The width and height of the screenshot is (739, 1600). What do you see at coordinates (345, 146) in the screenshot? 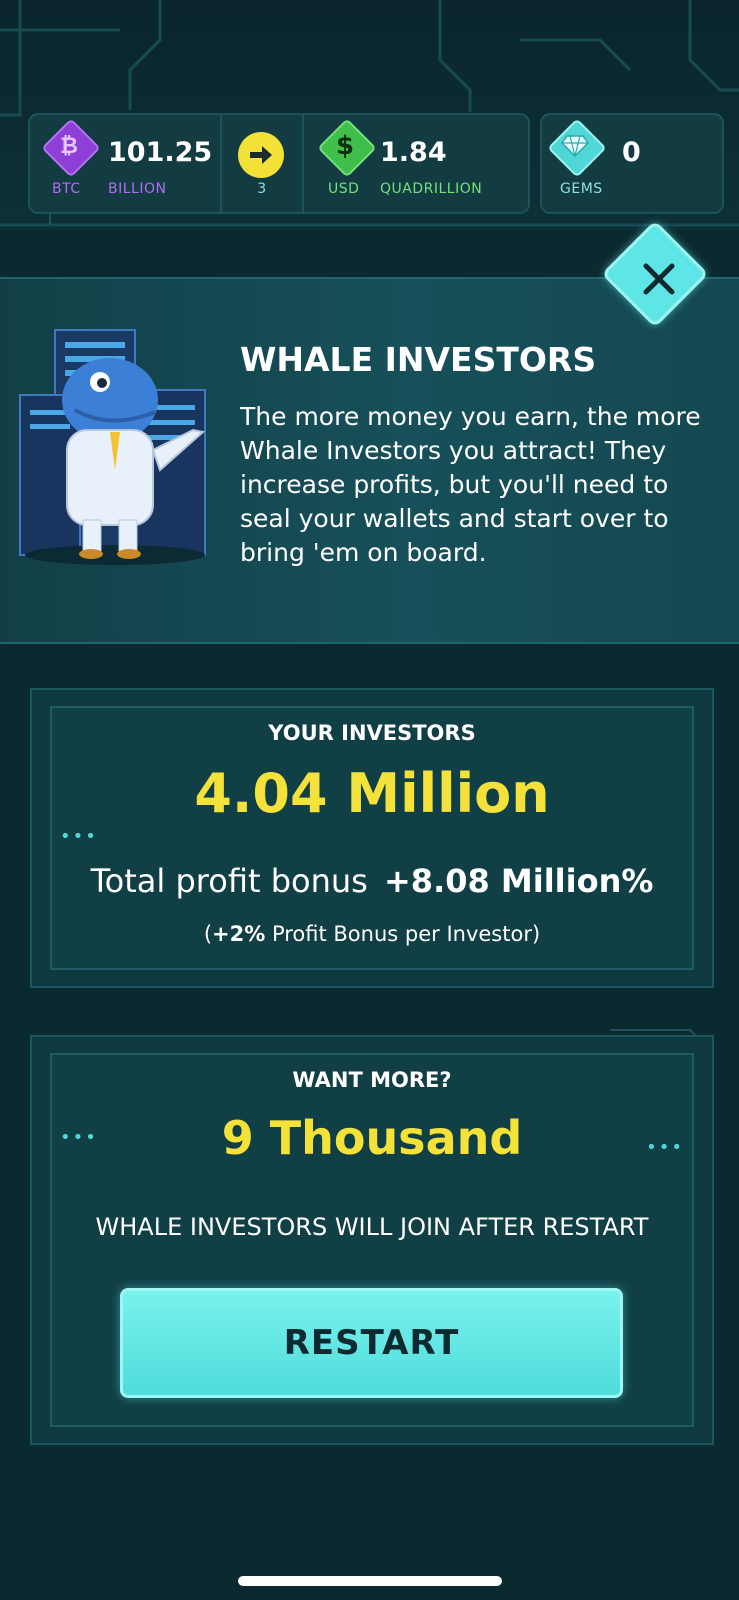
I see `dollar-icon: $` at bounding box center [345, 146].